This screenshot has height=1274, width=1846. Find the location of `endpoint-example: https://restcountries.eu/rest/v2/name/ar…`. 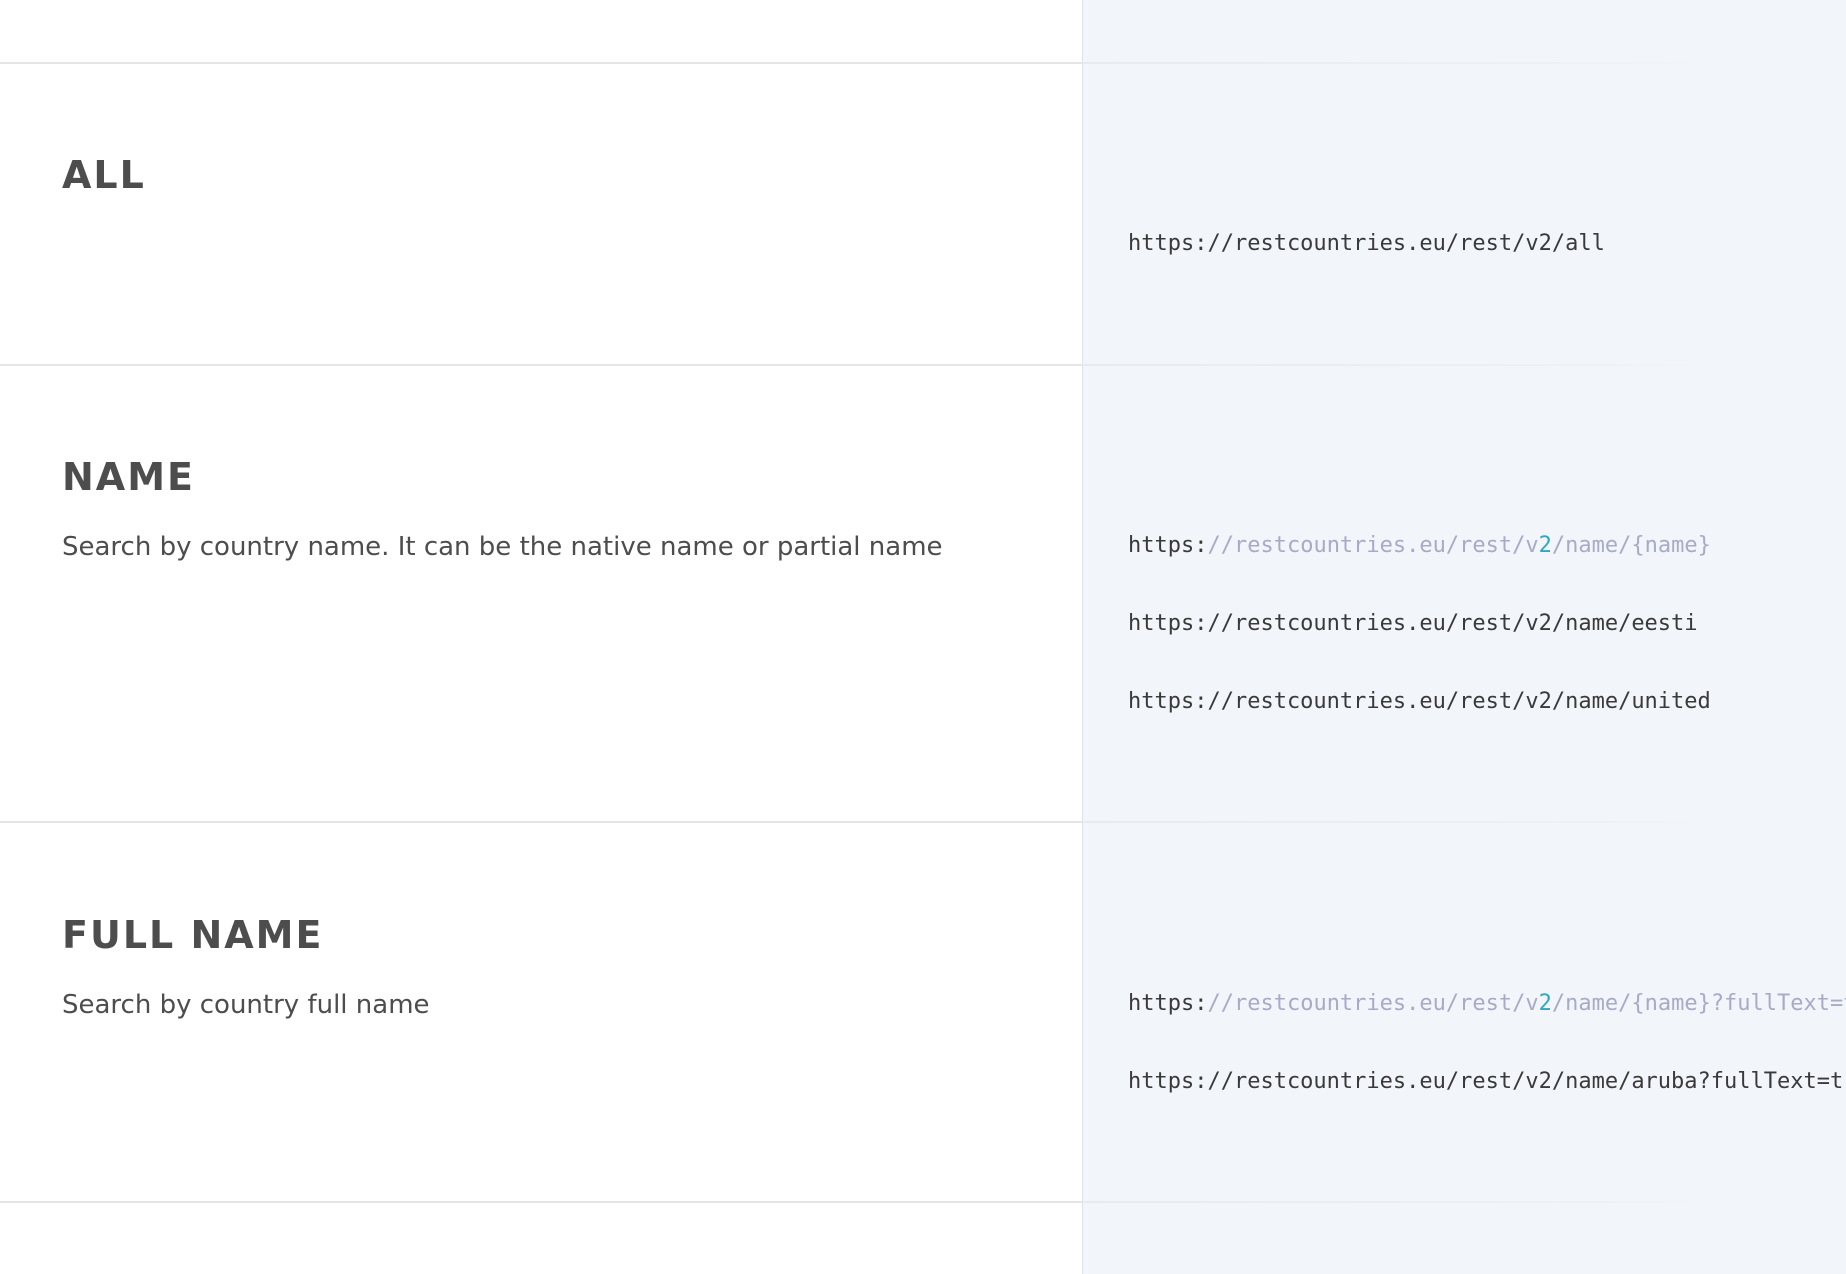

endpoint-example: https://restcountries.eu/rest/v2/name/ar… is located at coordinates (1487, 1082).